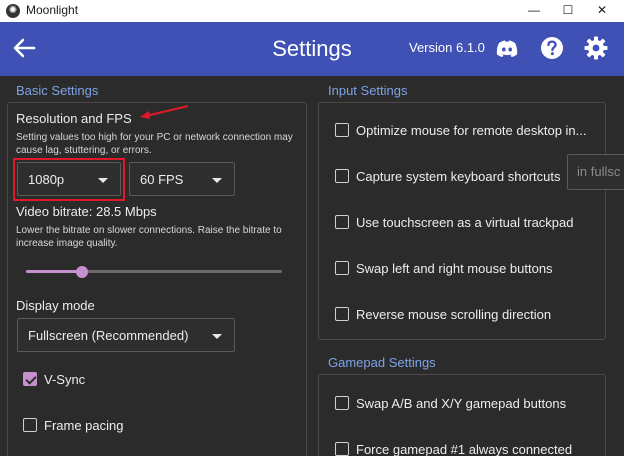 This screenshot has width=624, height=456. I want to click on fps-dropdown: 60 FPS, so click(182, 179).